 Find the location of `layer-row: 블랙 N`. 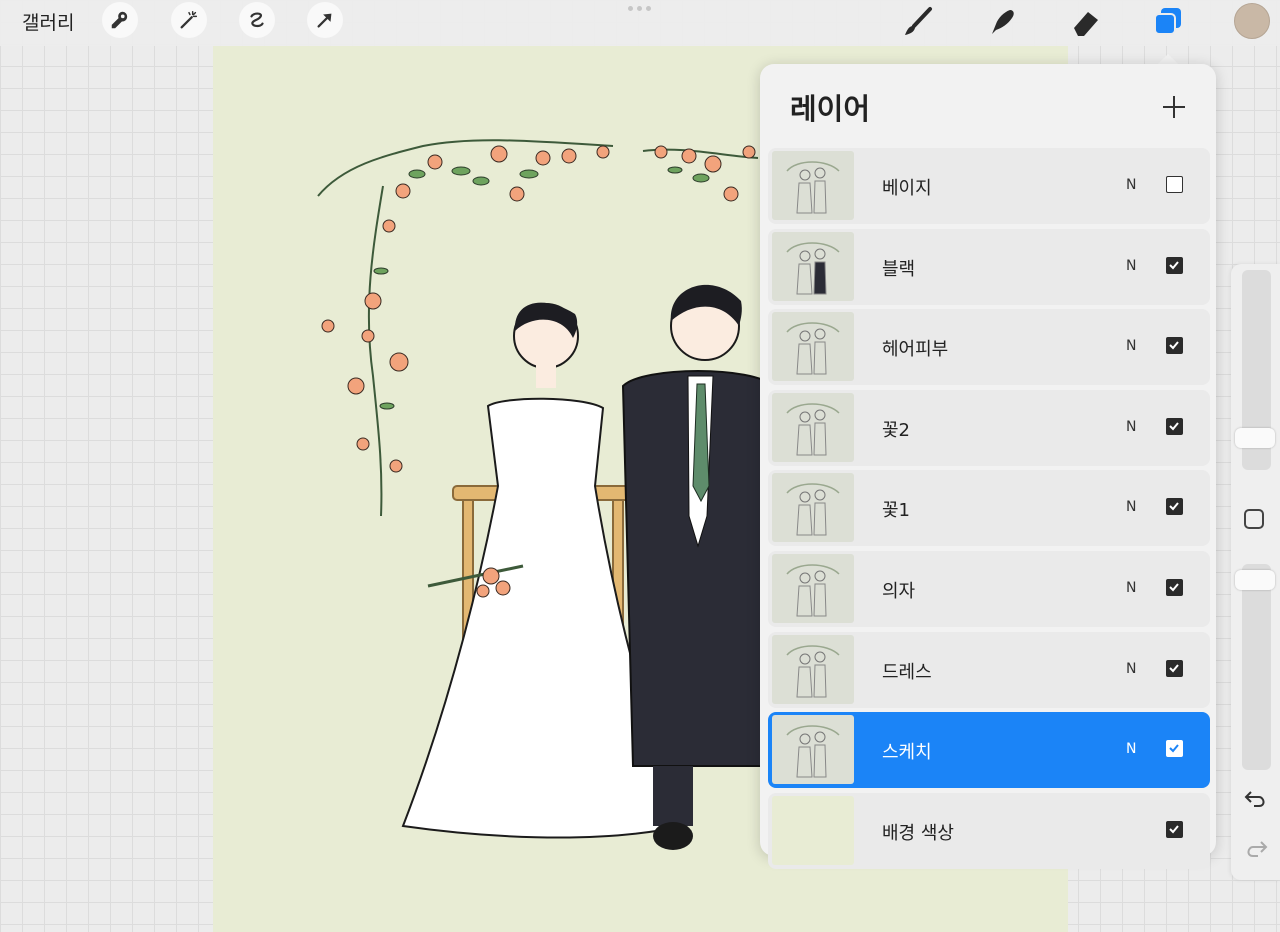

layer-row: 블랙 N is located at coordinates (989, 266).